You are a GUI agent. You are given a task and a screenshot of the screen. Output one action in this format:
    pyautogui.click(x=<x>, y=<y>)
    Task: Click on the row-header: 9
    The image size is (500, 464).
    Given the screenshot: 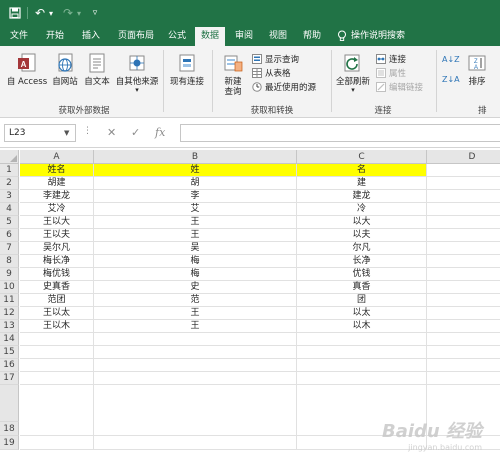 What is the action you would take?
    pyautogui.click(x=9, y=274)
    